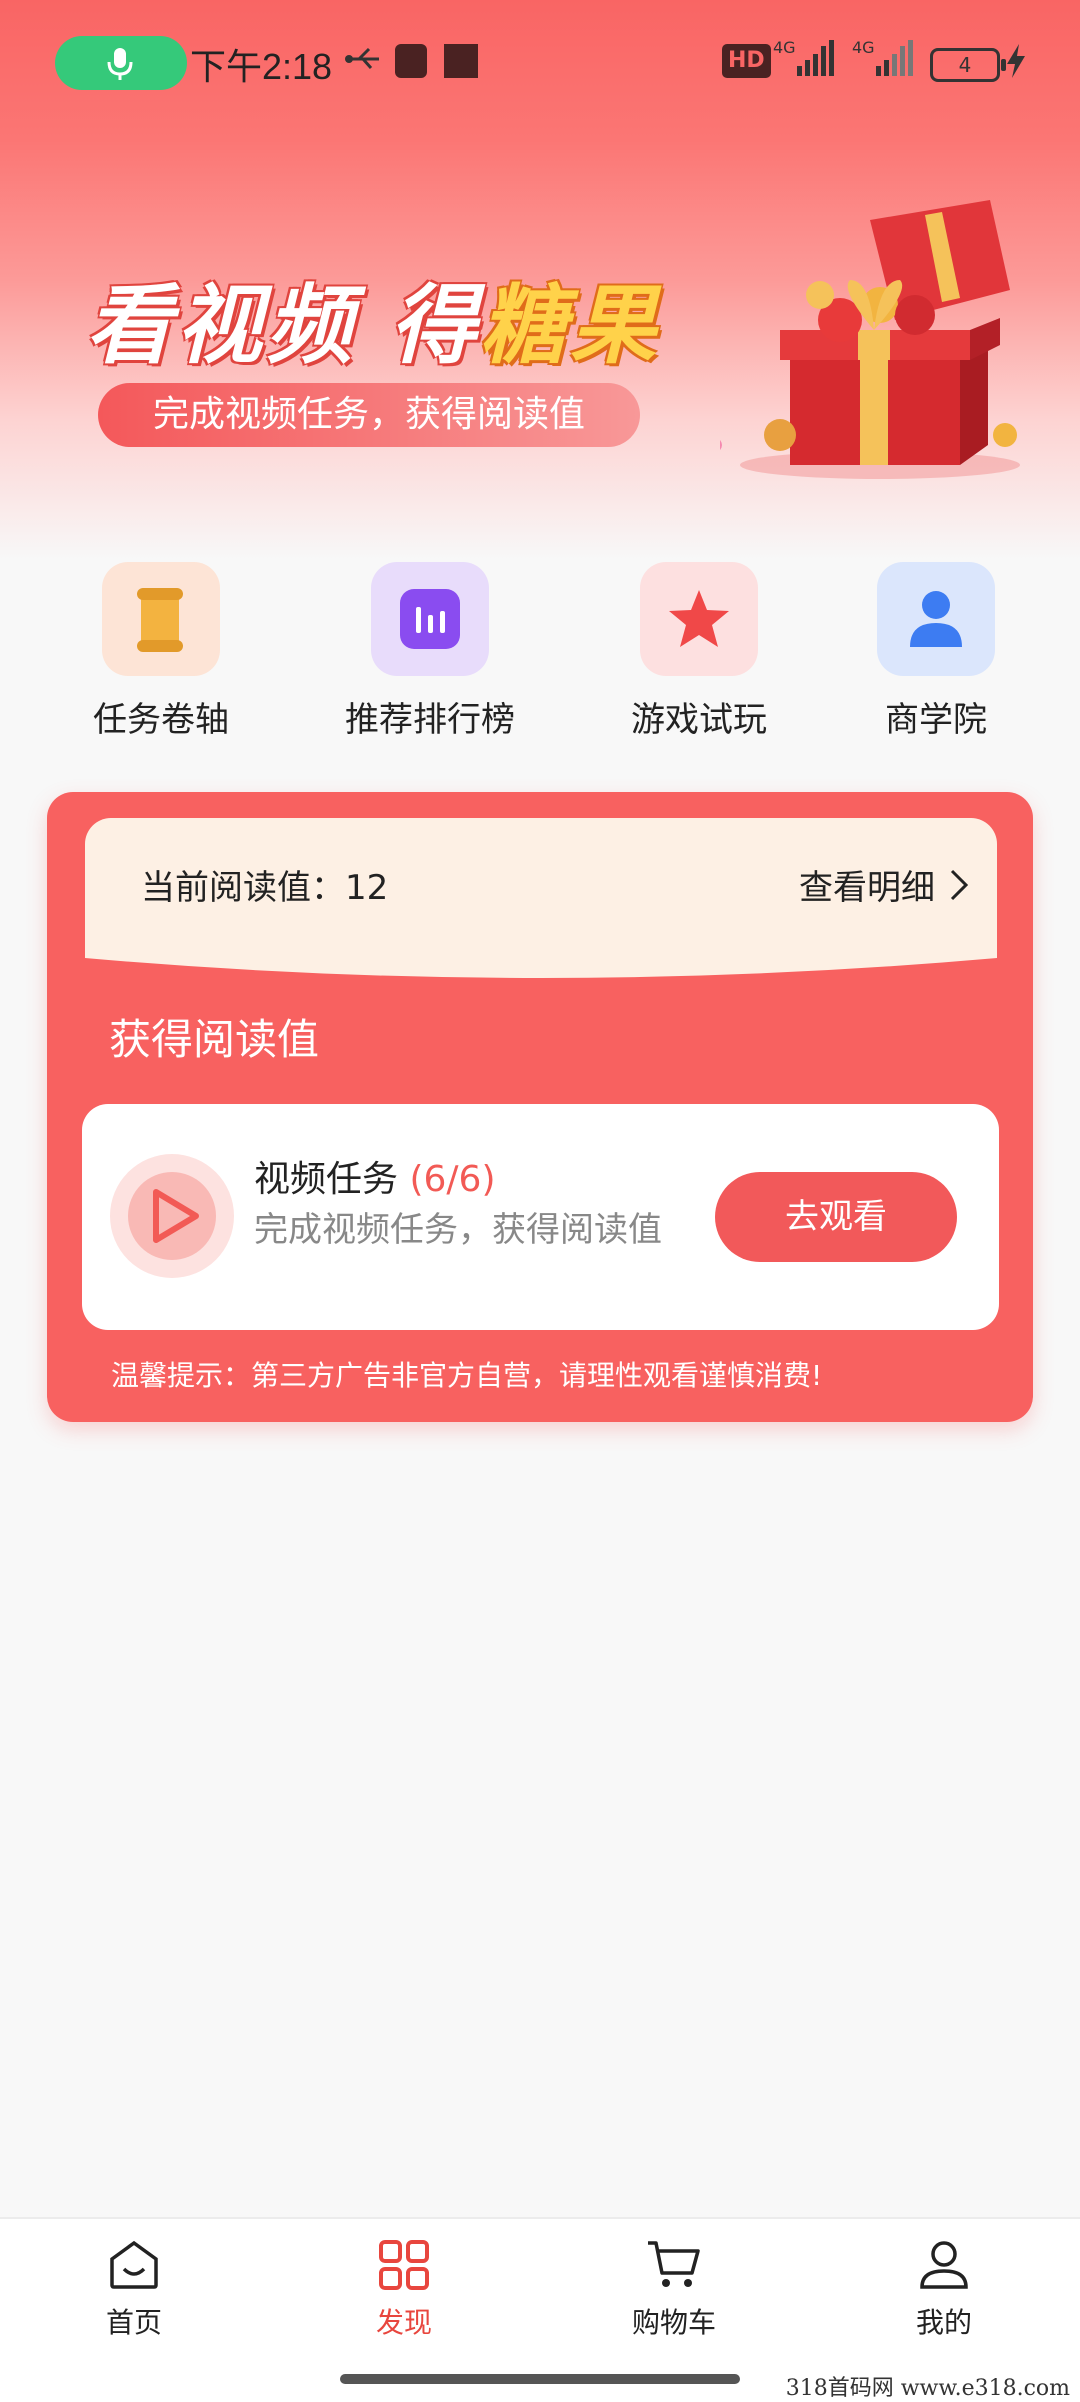 The image size is (1080, 2402). What do you see at coordinates (944, 2290) in the screenshot?
I see `nav-profile: 我的` at bounding box center [944, 2290].